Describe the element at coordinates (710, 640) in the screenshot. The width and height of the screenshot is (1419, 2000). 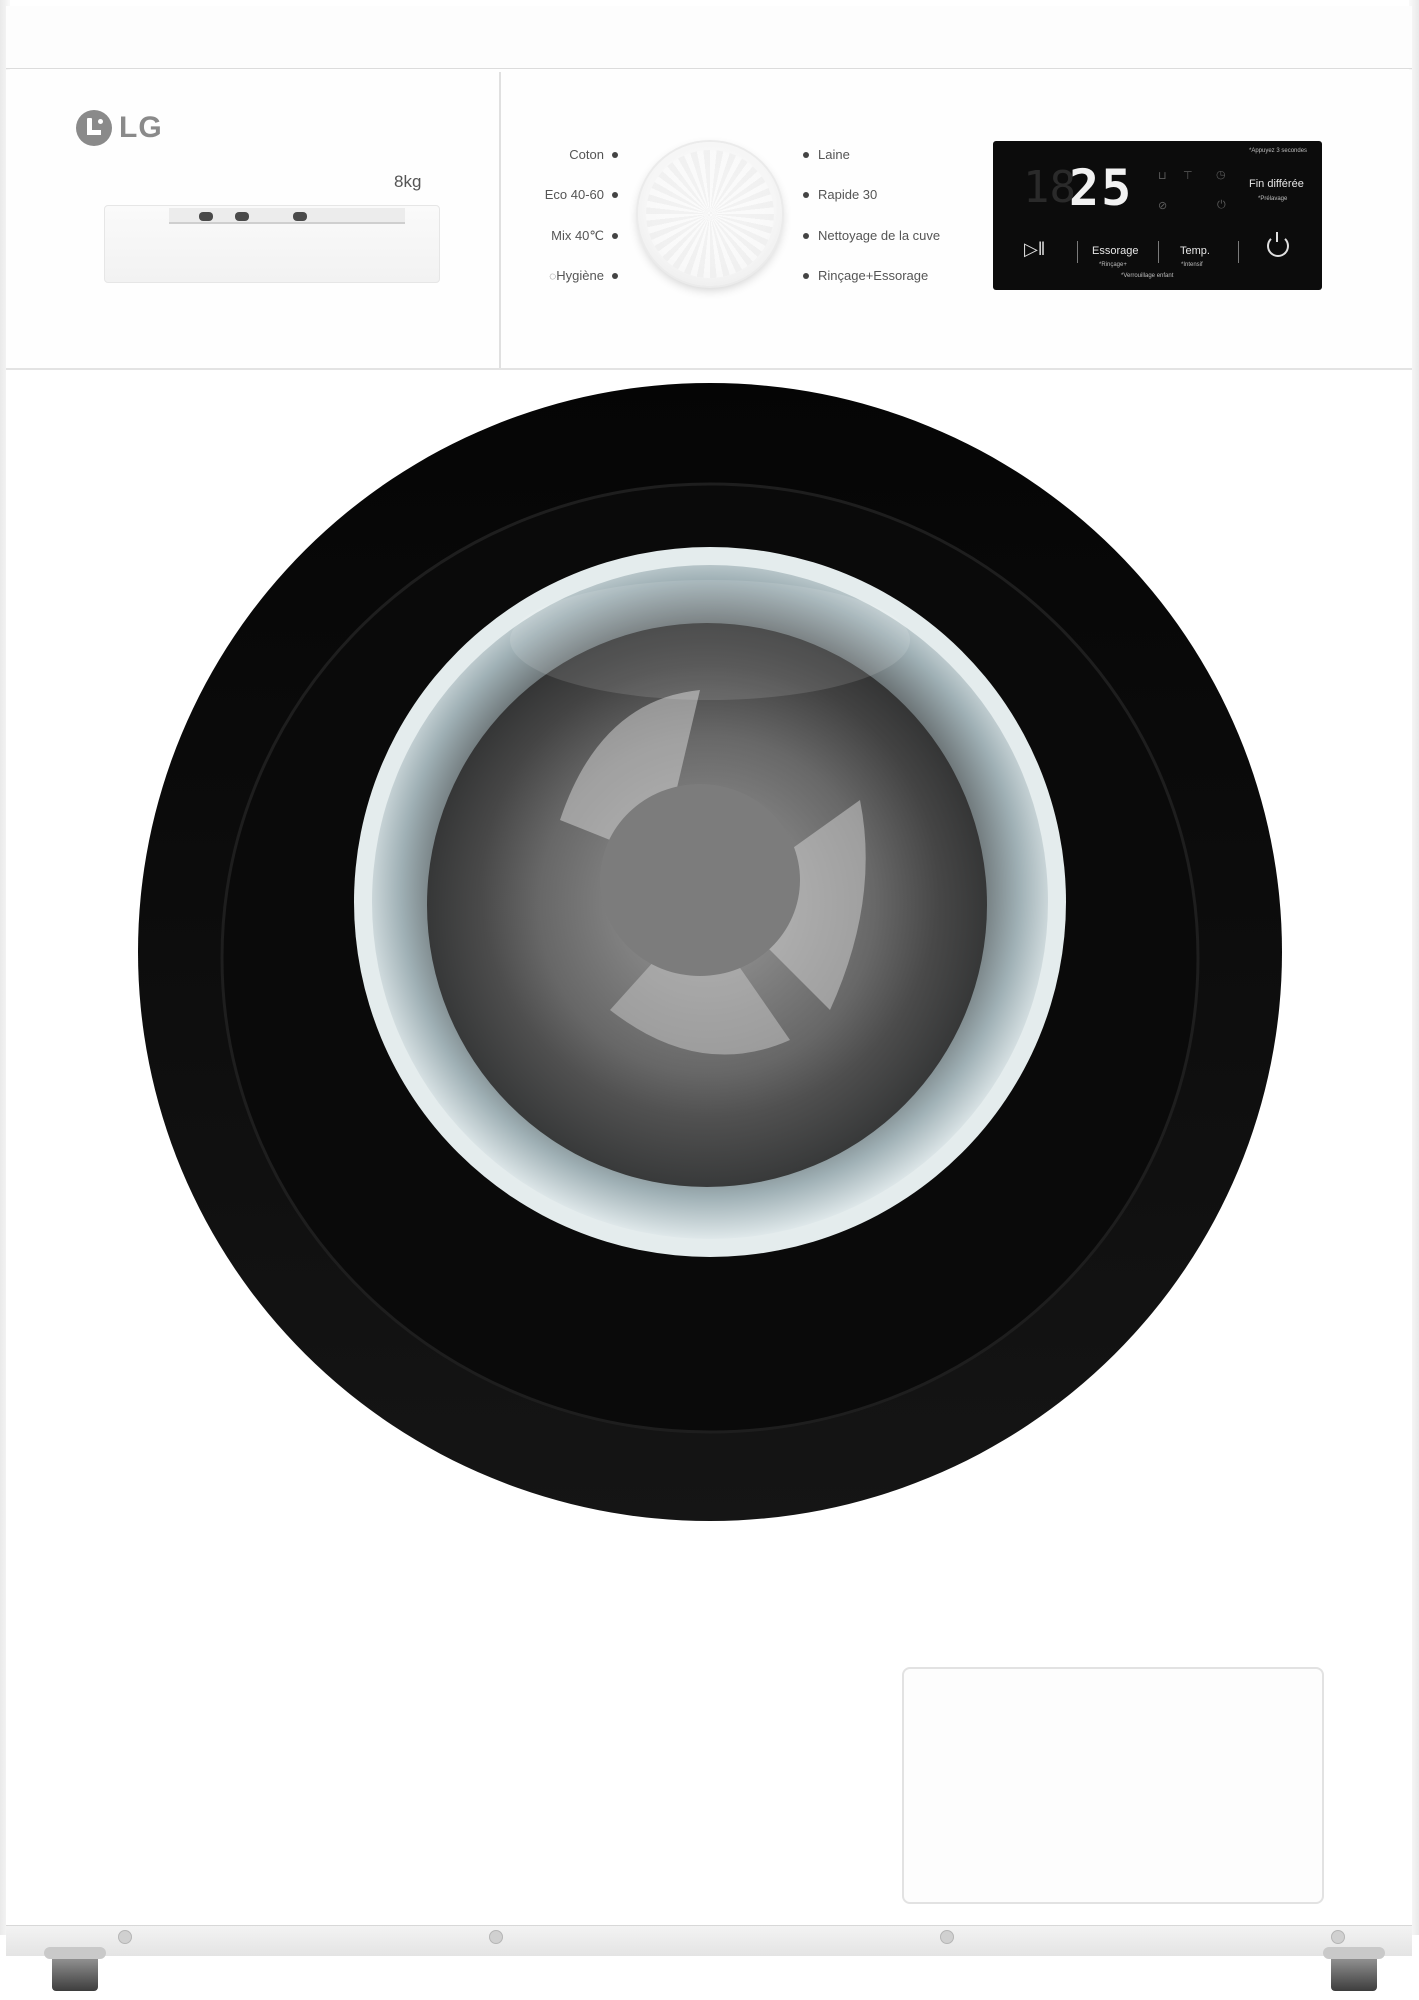
I see `glass-highlight` at that location.